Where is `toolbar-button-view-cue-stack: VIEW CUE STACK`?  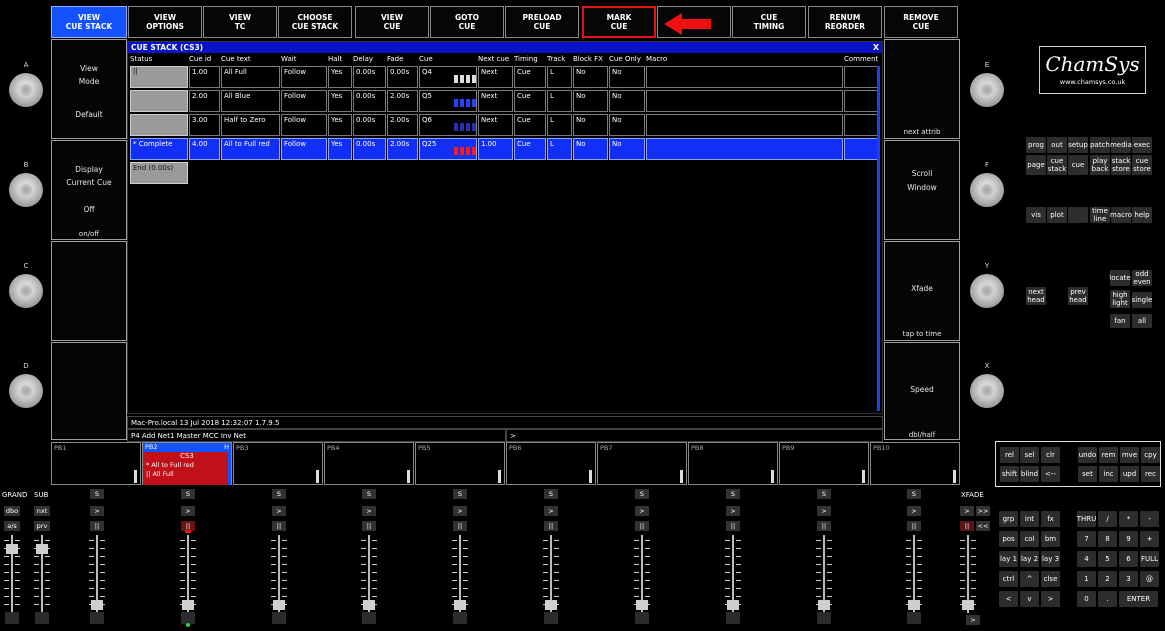
toolbar-button-view-cue-stack: VIEW CUE STACK is located at coordinates (89, 22).